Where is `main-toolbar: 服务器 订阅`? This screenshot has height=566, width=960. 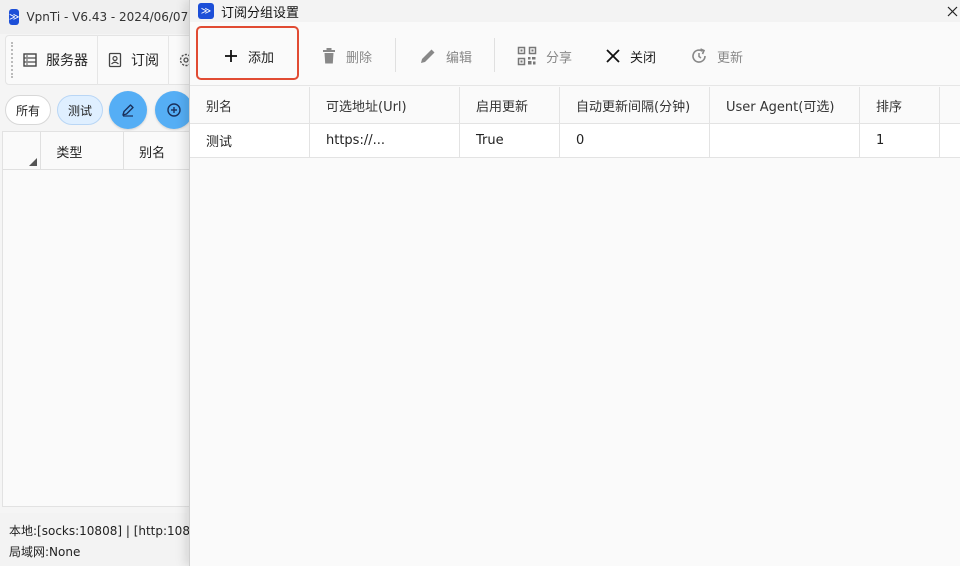
main-toolbar: 服务器 订阅 is located at coordinates (105, 60).